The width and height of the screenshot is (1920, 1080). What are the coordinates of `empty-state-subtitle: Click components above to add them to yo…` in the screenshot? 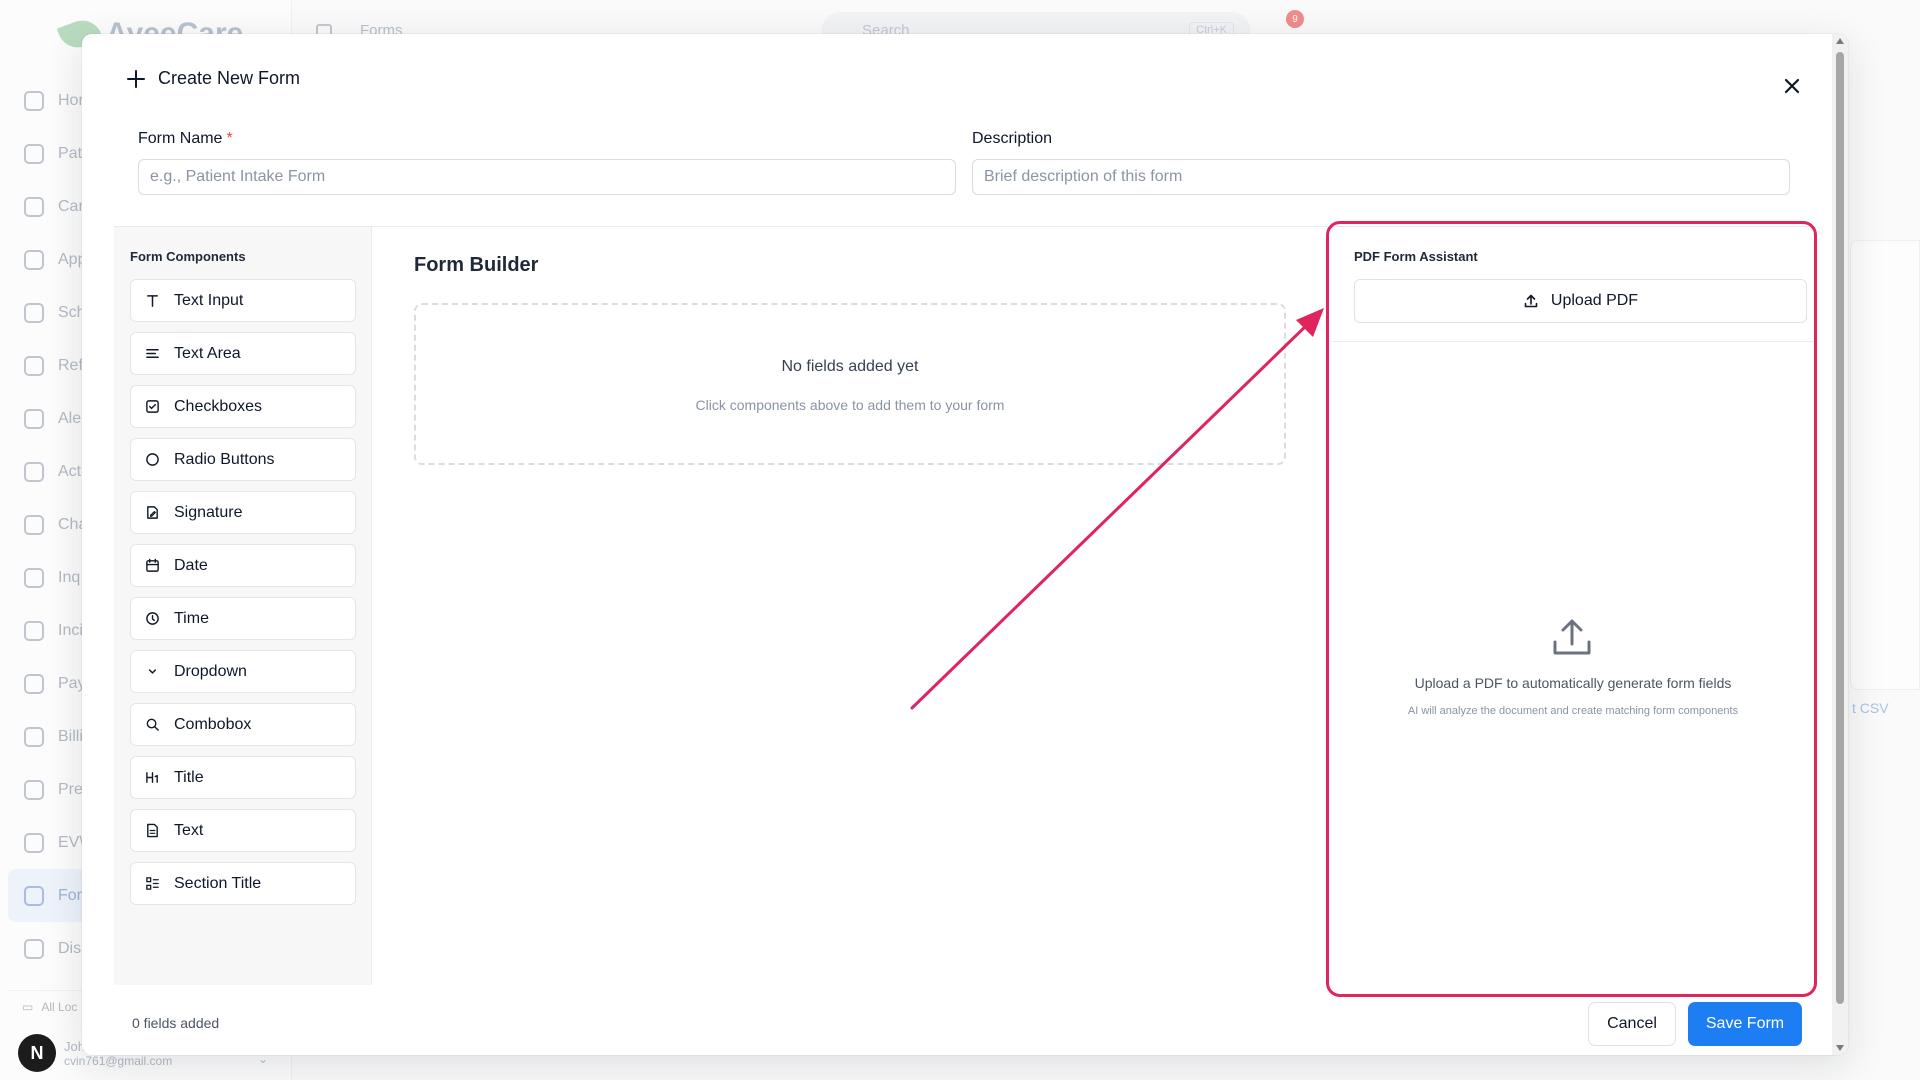 It's located at (850, 405).